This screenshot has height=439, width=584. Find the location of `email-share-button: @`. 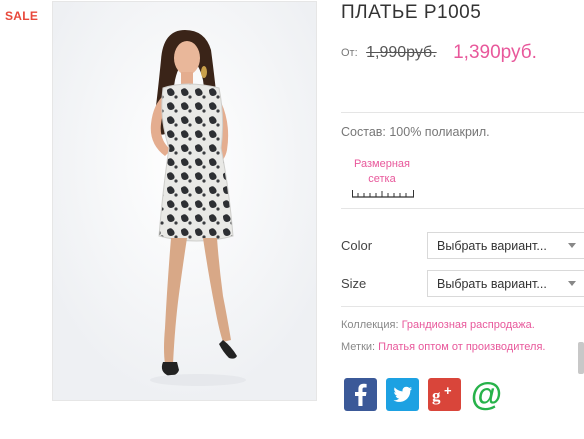

email-share-button: @ is located at coordinates (486, 394).